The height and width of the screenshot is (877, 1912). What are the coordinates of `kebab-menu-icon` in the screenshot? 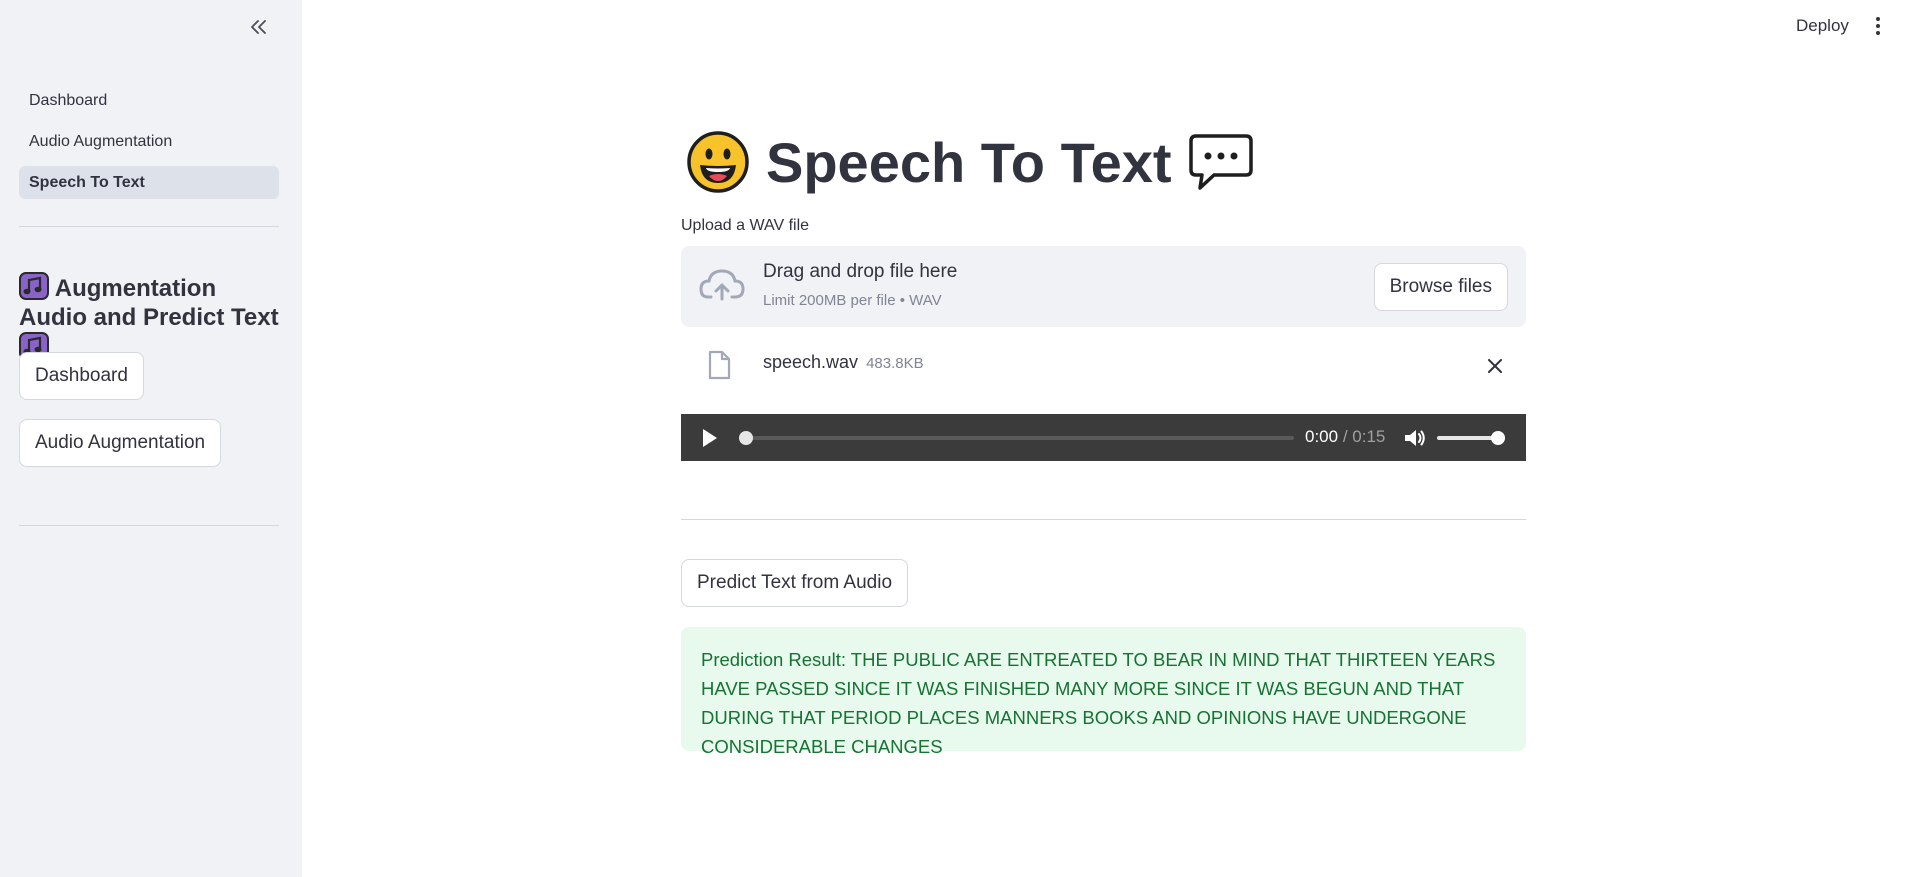 It's located at (1878, 26).